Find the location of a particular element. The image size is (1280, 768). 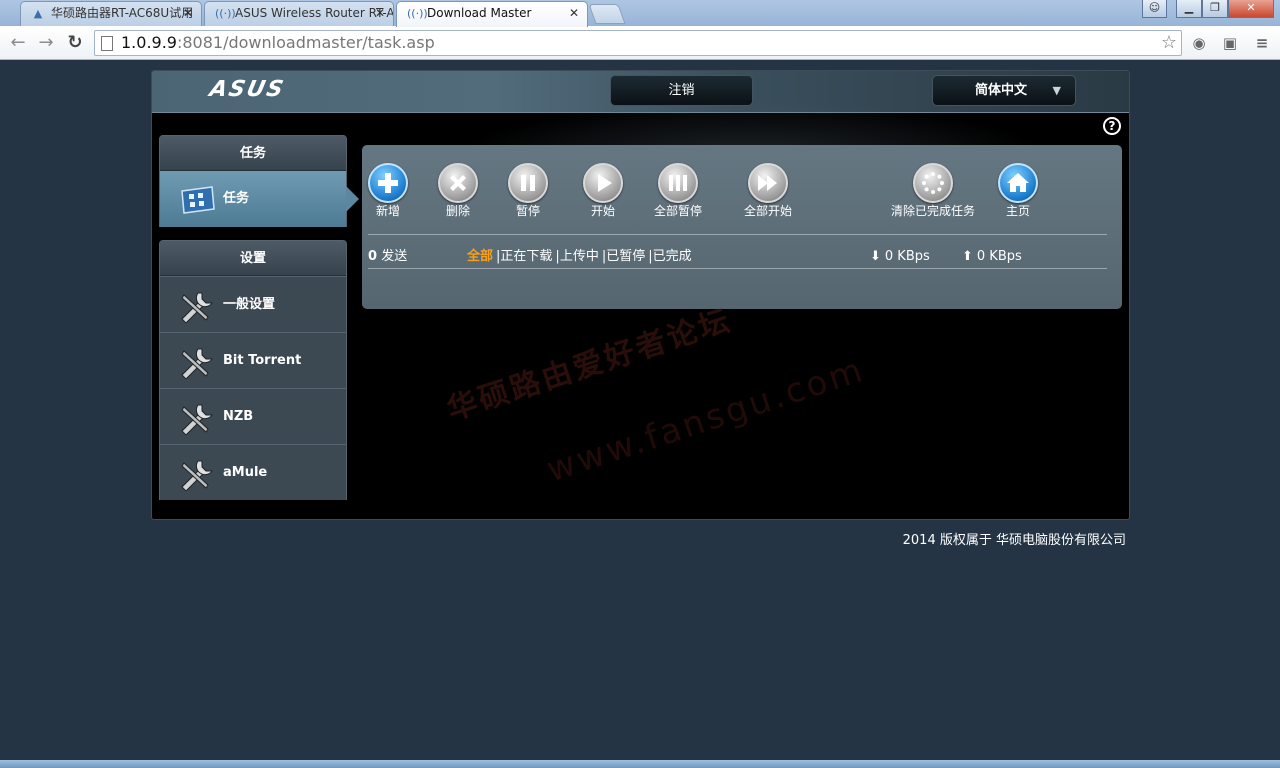

home-icon is located at coordinates (1018, 183).